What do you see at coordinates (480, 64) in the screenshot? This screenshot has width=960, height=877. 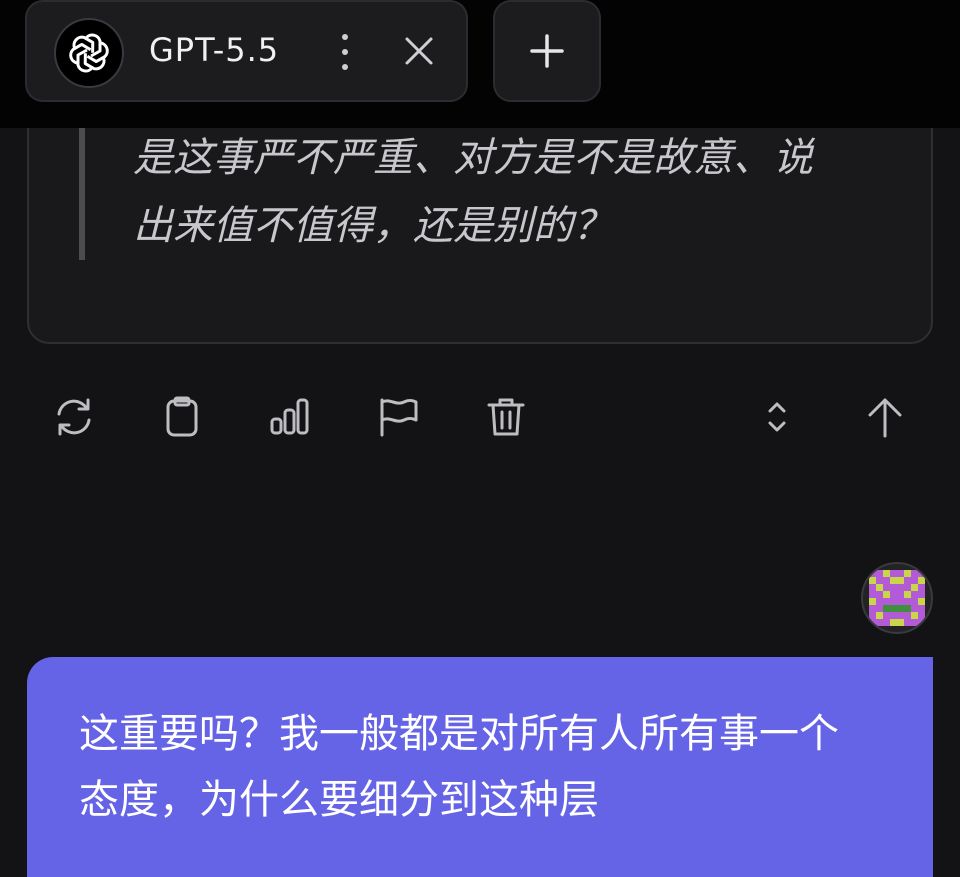 I see `top-tab-bar: GPT-5.5` at bounding box center [480, 64].